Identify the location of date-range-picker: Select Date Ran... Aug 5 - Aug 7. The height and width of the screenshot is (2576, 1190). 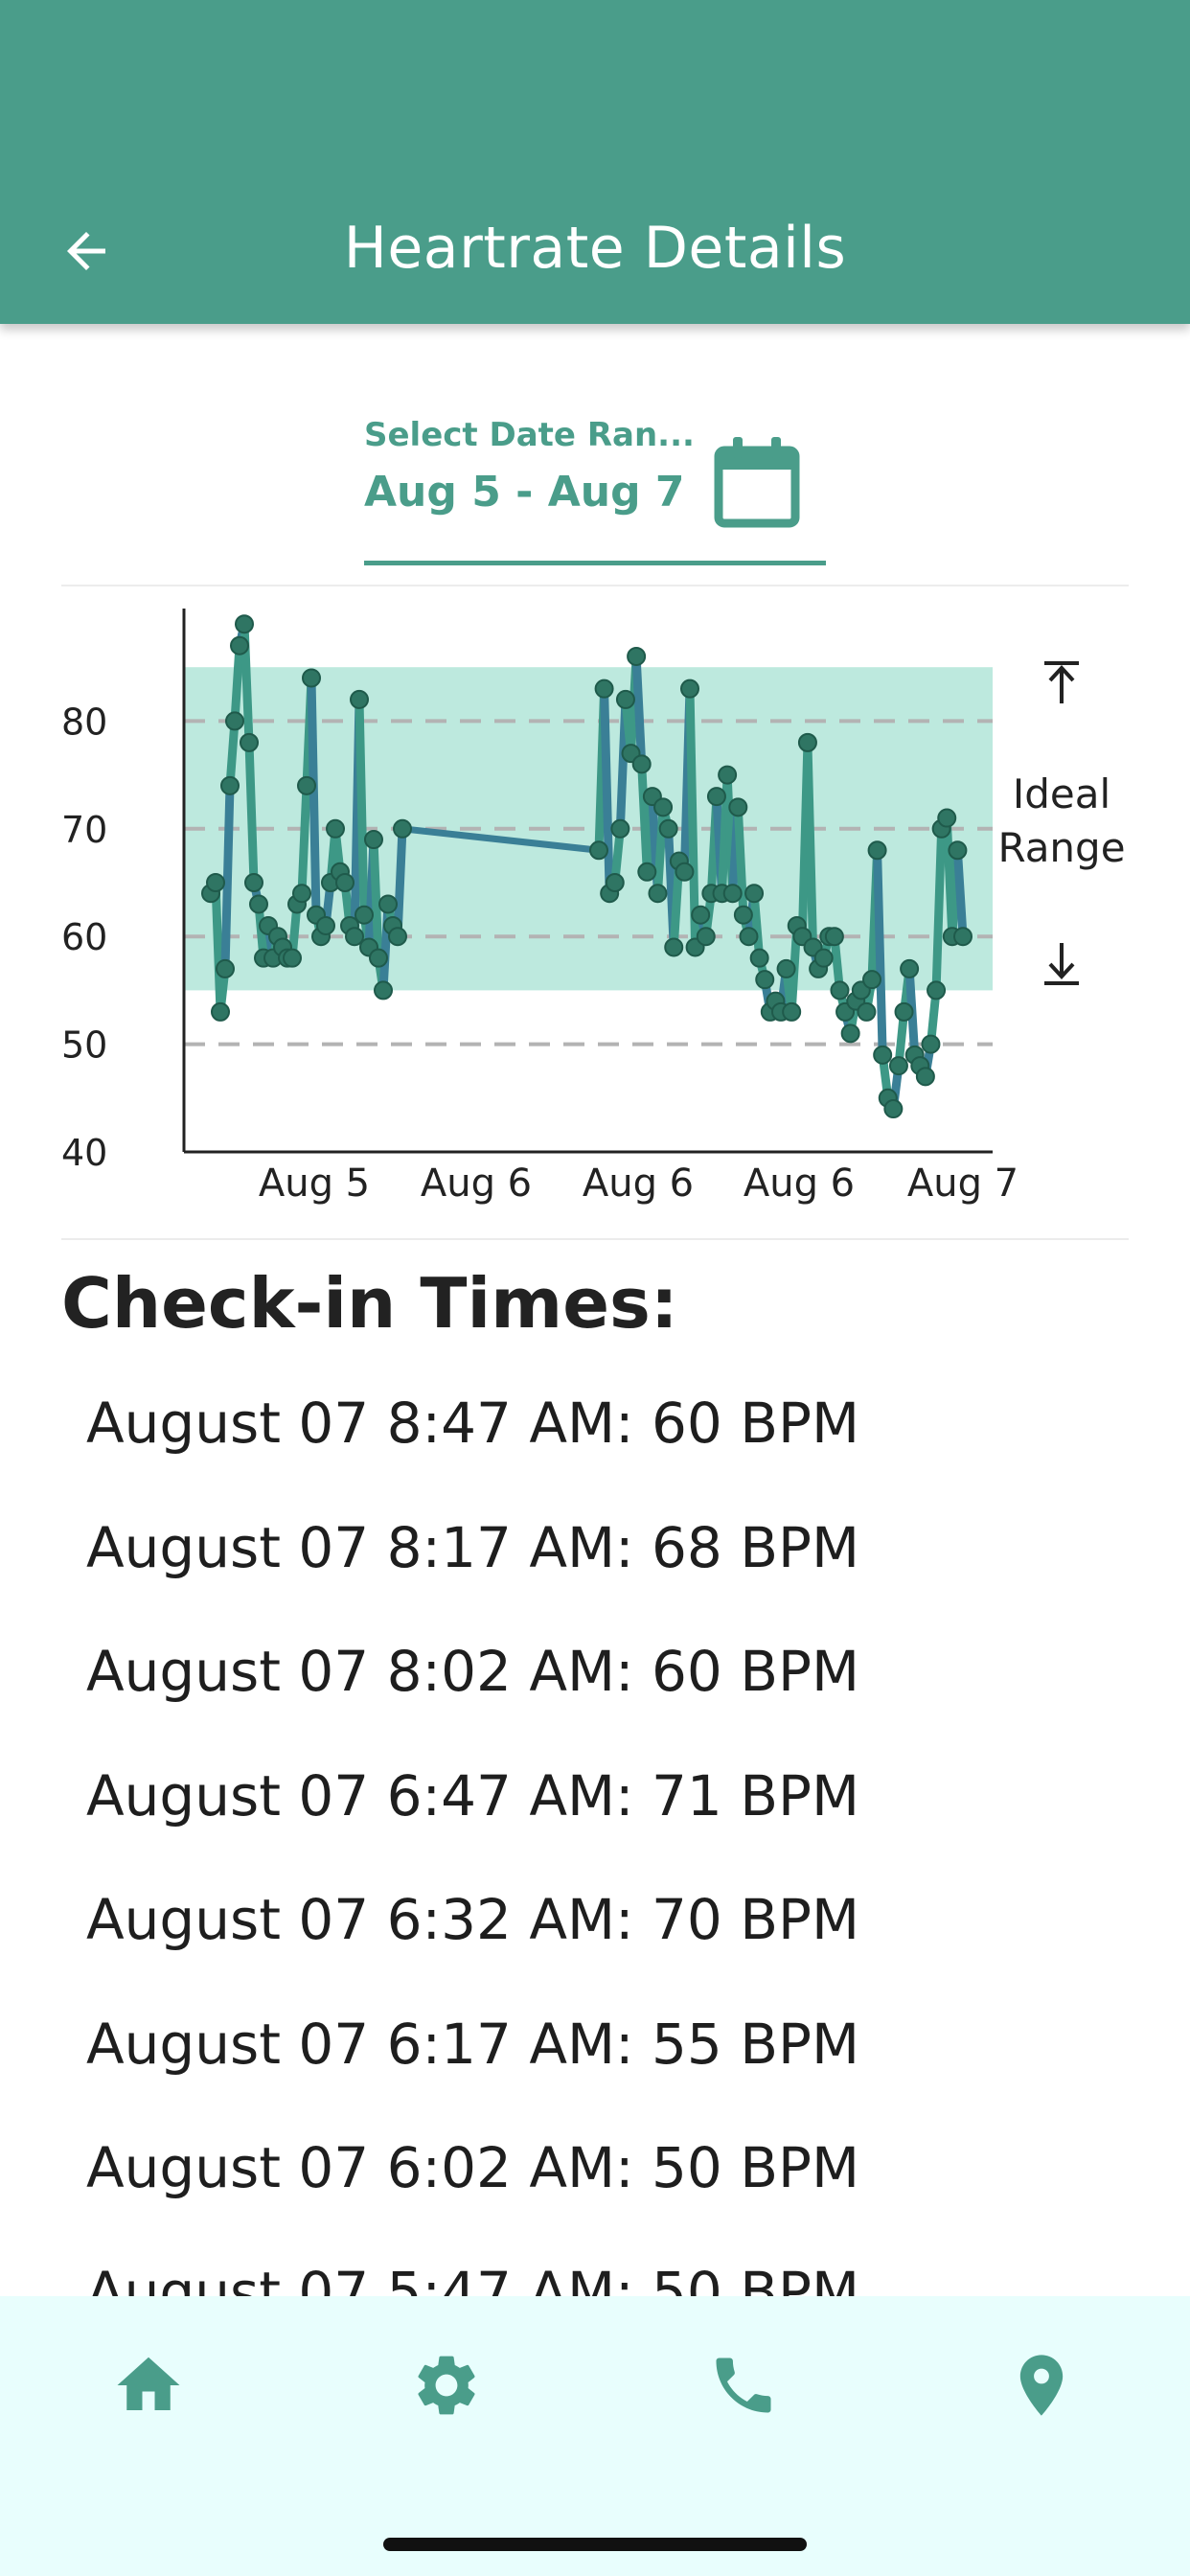
(595, 488).